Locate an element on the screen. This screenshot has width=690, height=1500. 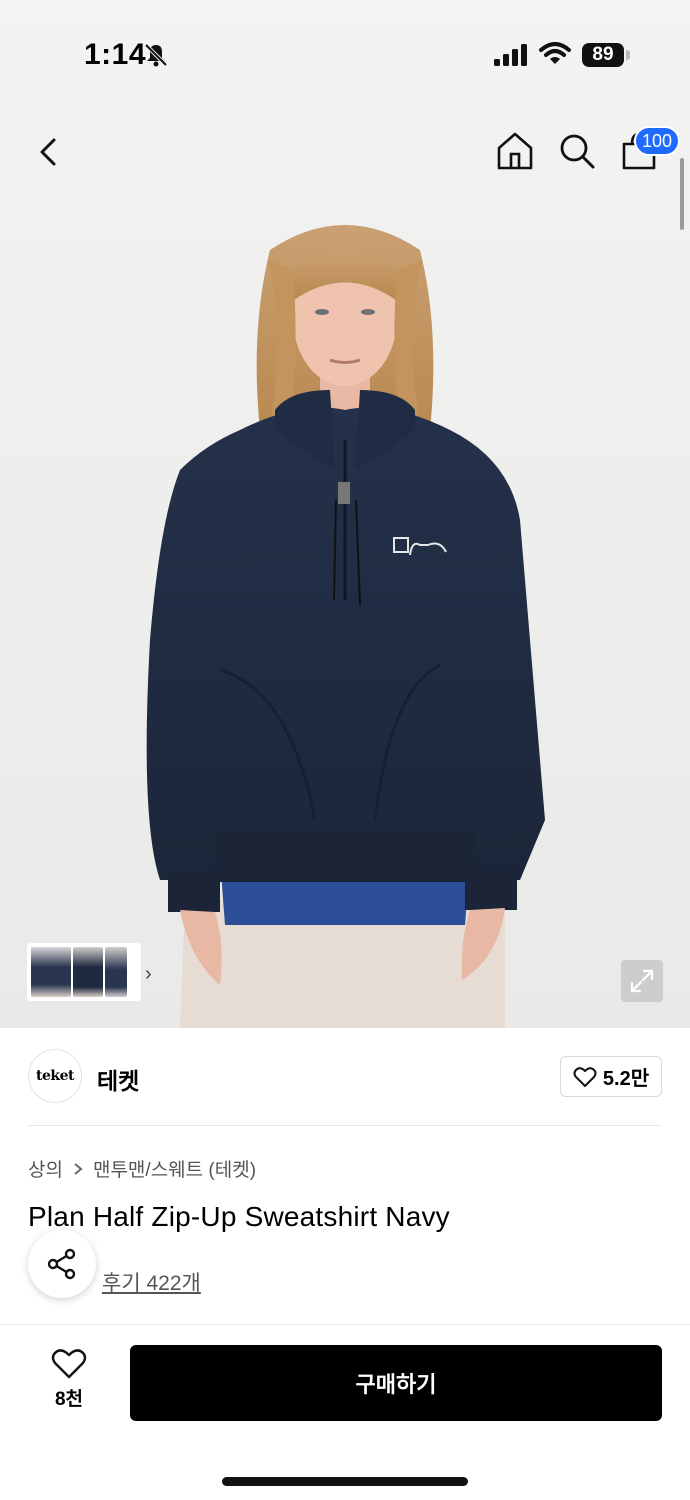
home-indicator is located at coordinates (345, 1481).